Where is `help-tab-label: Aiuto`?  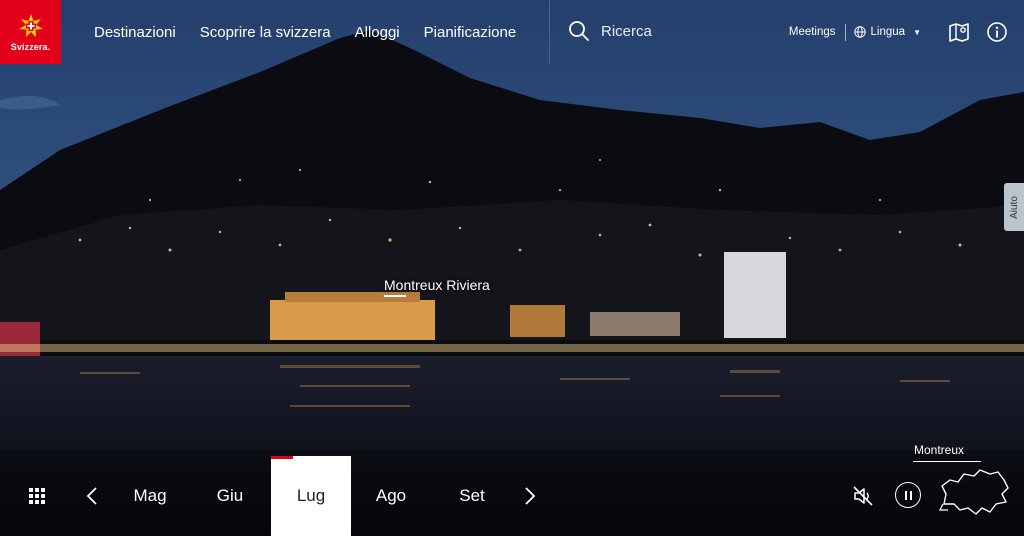 help-tab-label: Aiuto is located at coordinates (1014, 207).